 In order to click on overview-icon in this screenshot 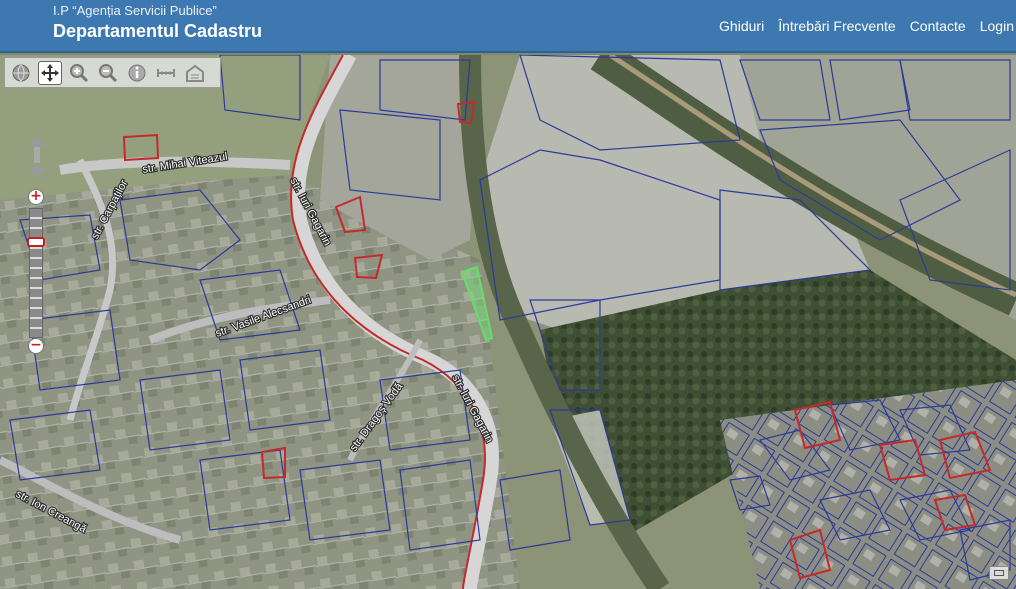, I will do `click(999, 573)`.